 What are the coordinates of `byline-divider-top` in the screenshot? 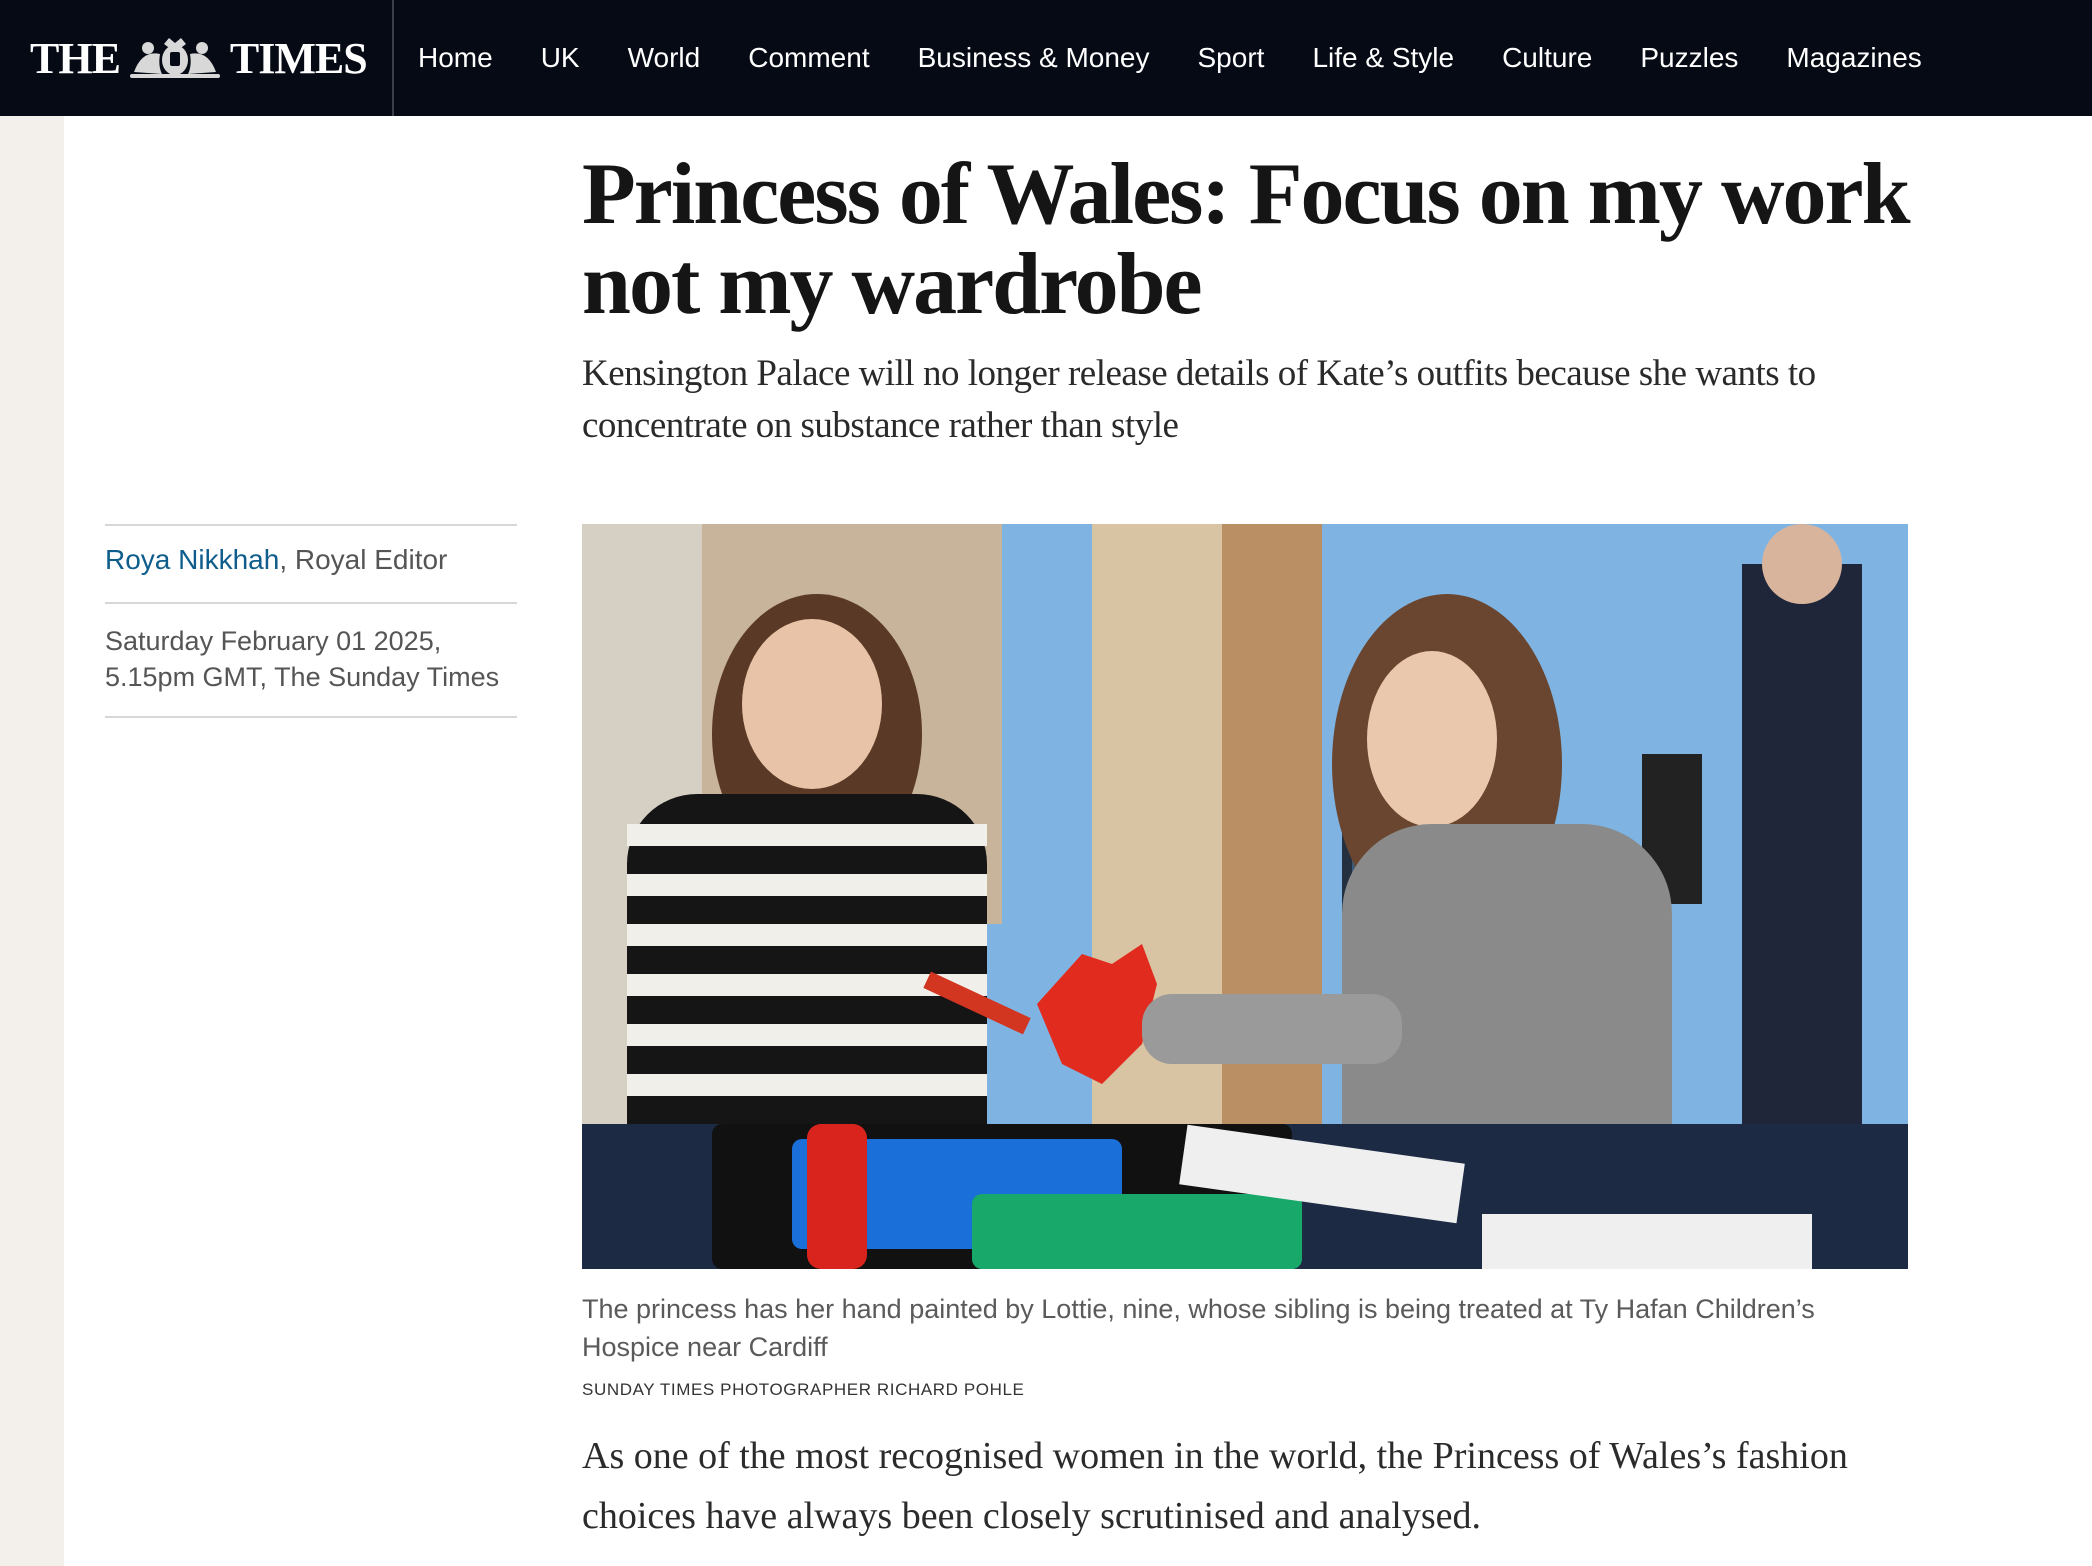 It's located at (311, 525).